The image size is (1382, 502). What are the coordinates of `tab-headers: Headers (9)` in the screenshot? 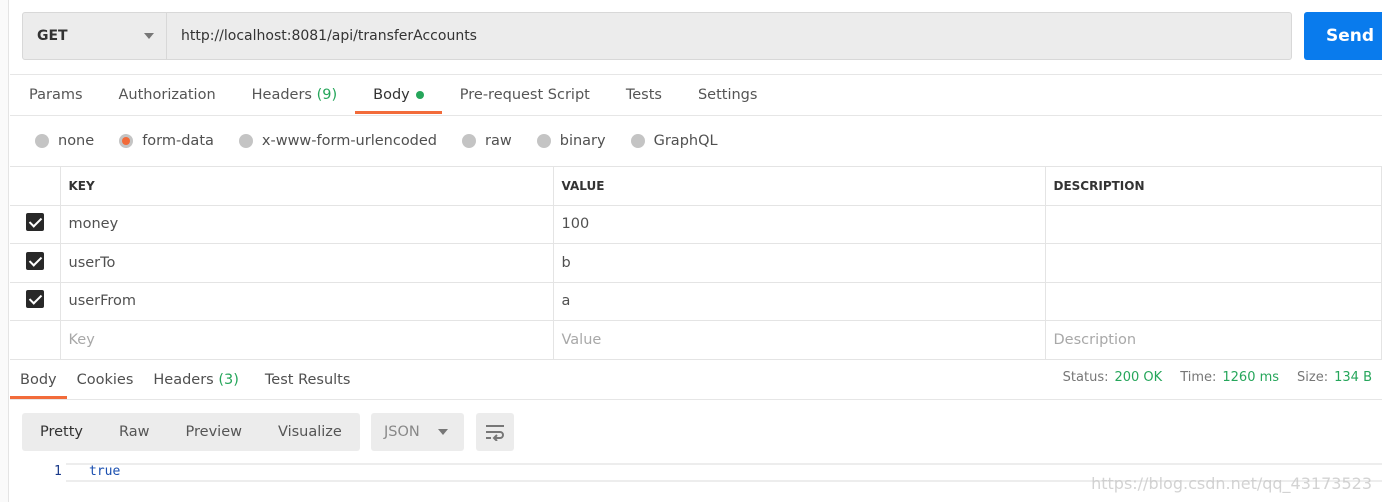 It's located at (295, 95).